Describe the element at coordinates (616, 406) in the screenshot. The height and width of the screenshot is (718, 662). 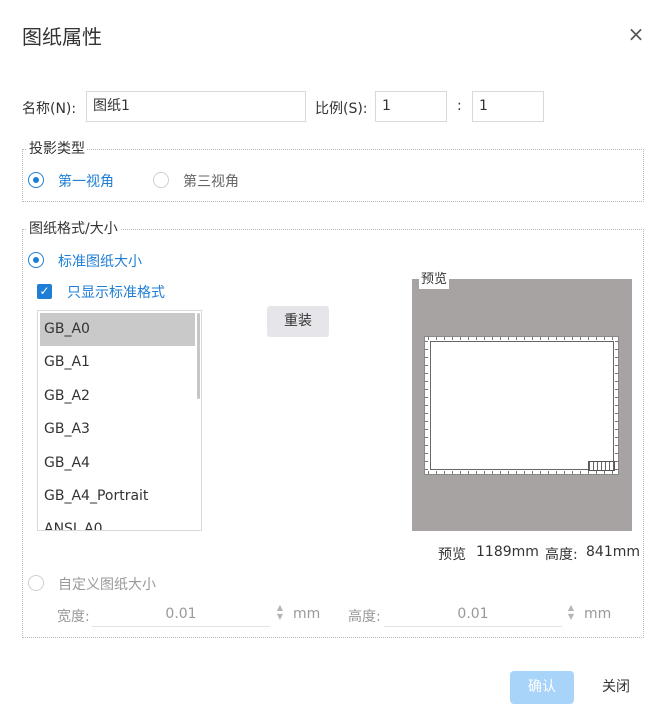
I see `sheet-border-ticks-right` at that location.